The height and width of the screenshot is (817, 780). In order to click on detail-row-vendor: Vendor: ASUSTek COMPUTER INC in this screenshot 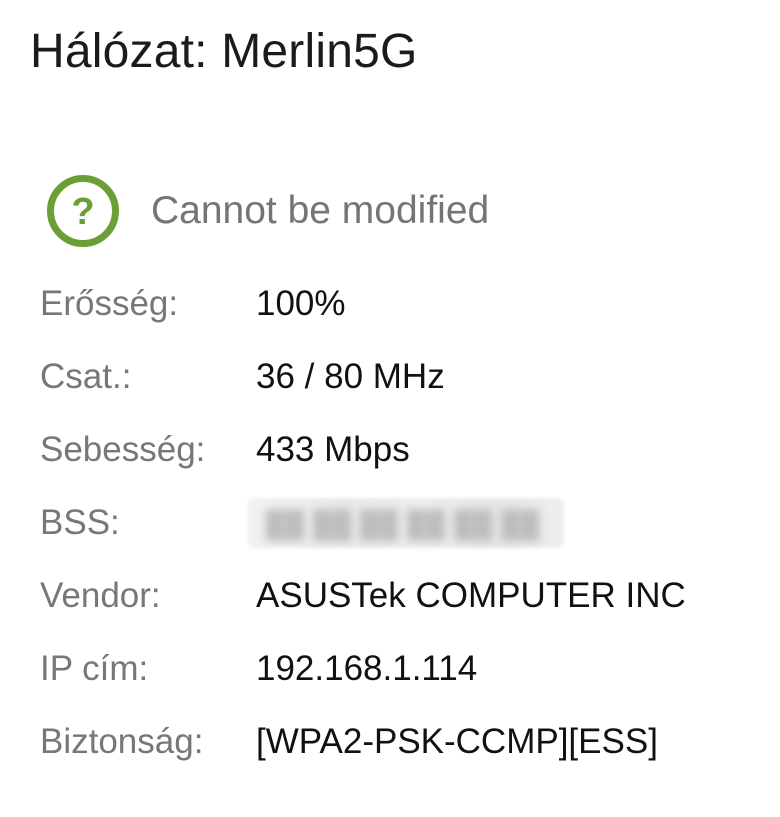, I will do `click(400, 595)`.